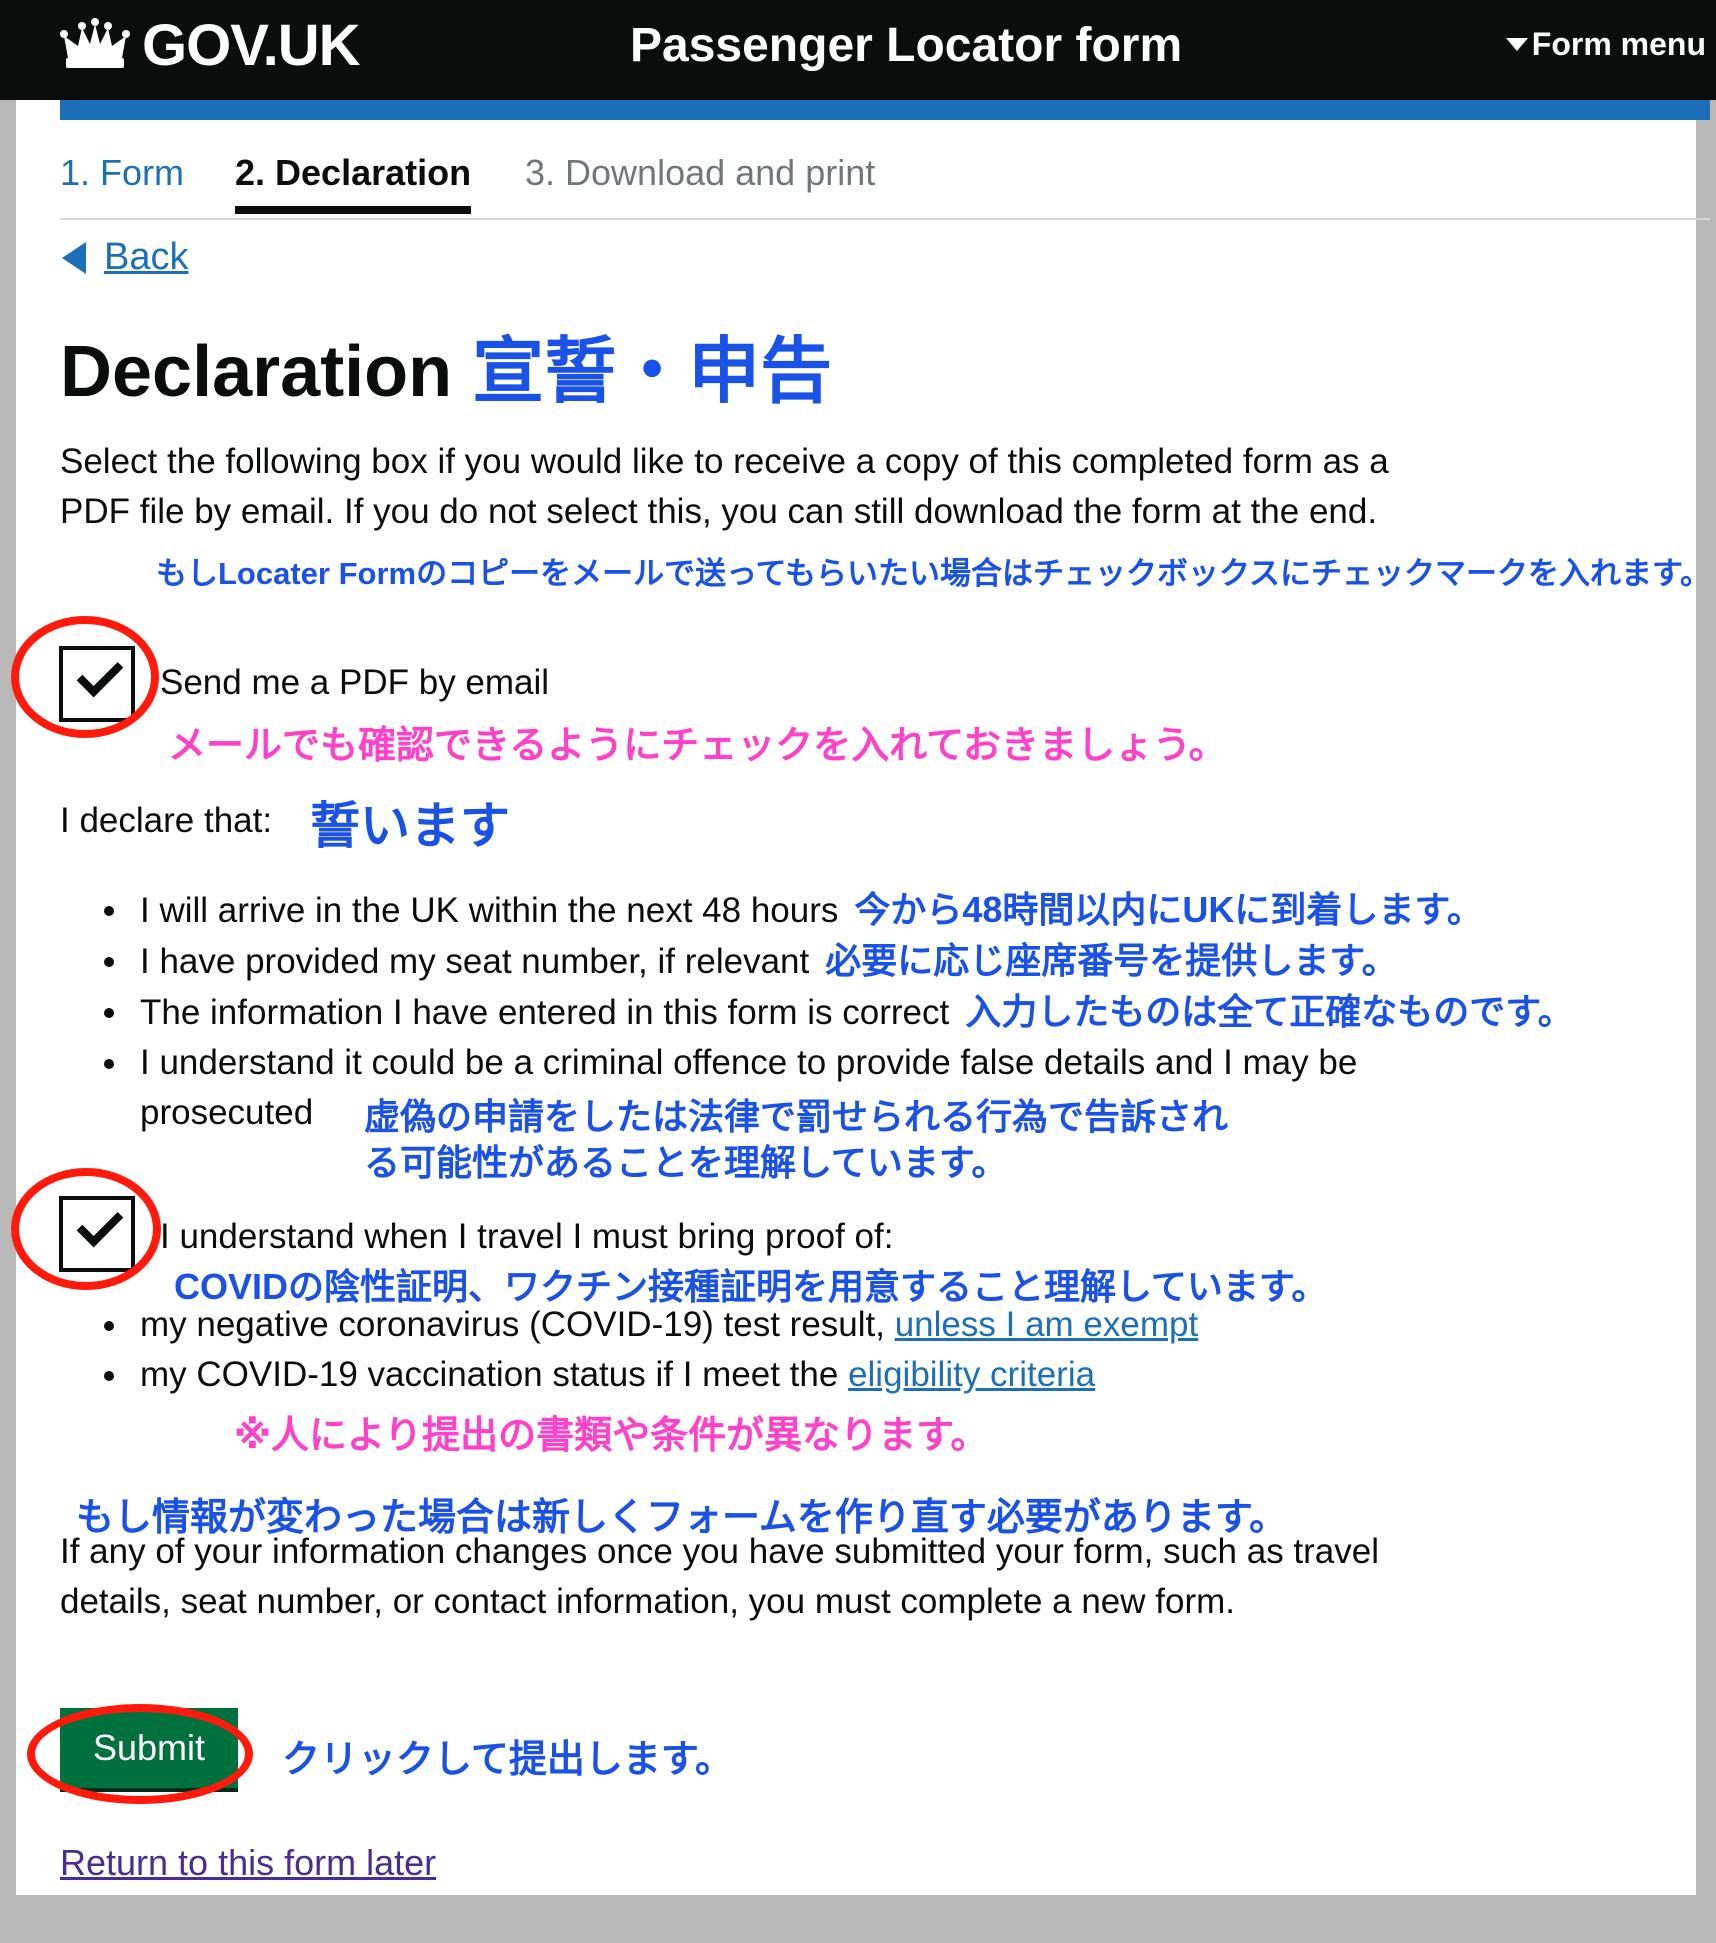  I want to click on govuk-logo-text: GOV.UK, so click(251, 45).